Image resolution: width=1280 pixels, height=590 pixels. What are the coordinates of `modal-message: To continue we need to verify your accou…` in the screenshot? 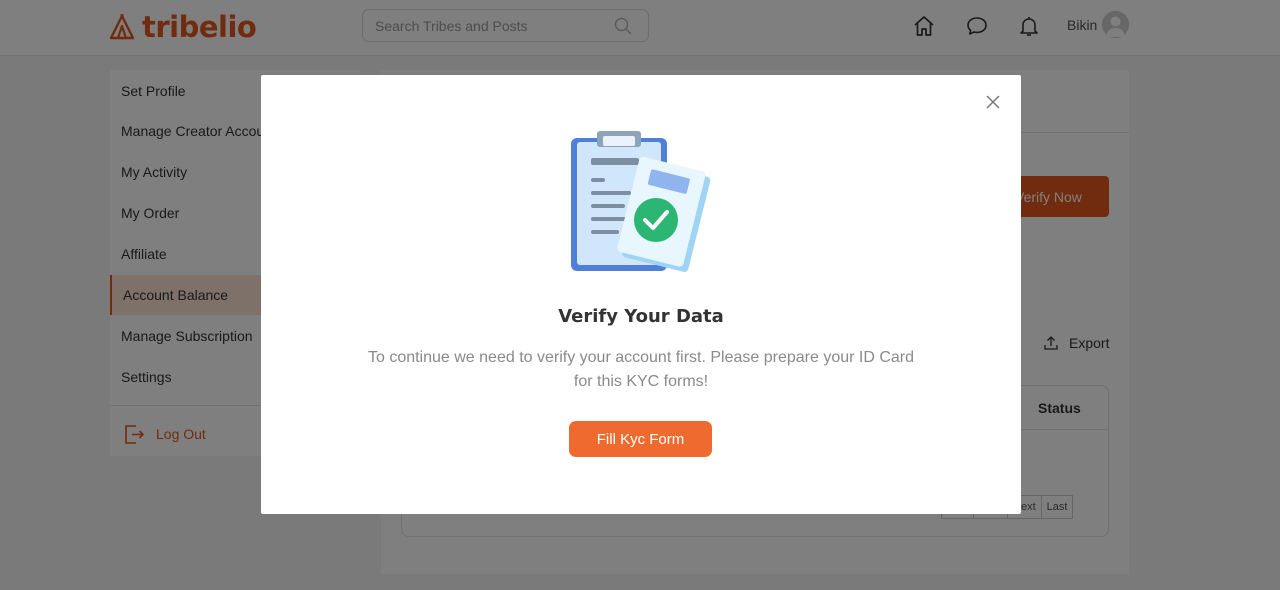 It's located at (641, 369).